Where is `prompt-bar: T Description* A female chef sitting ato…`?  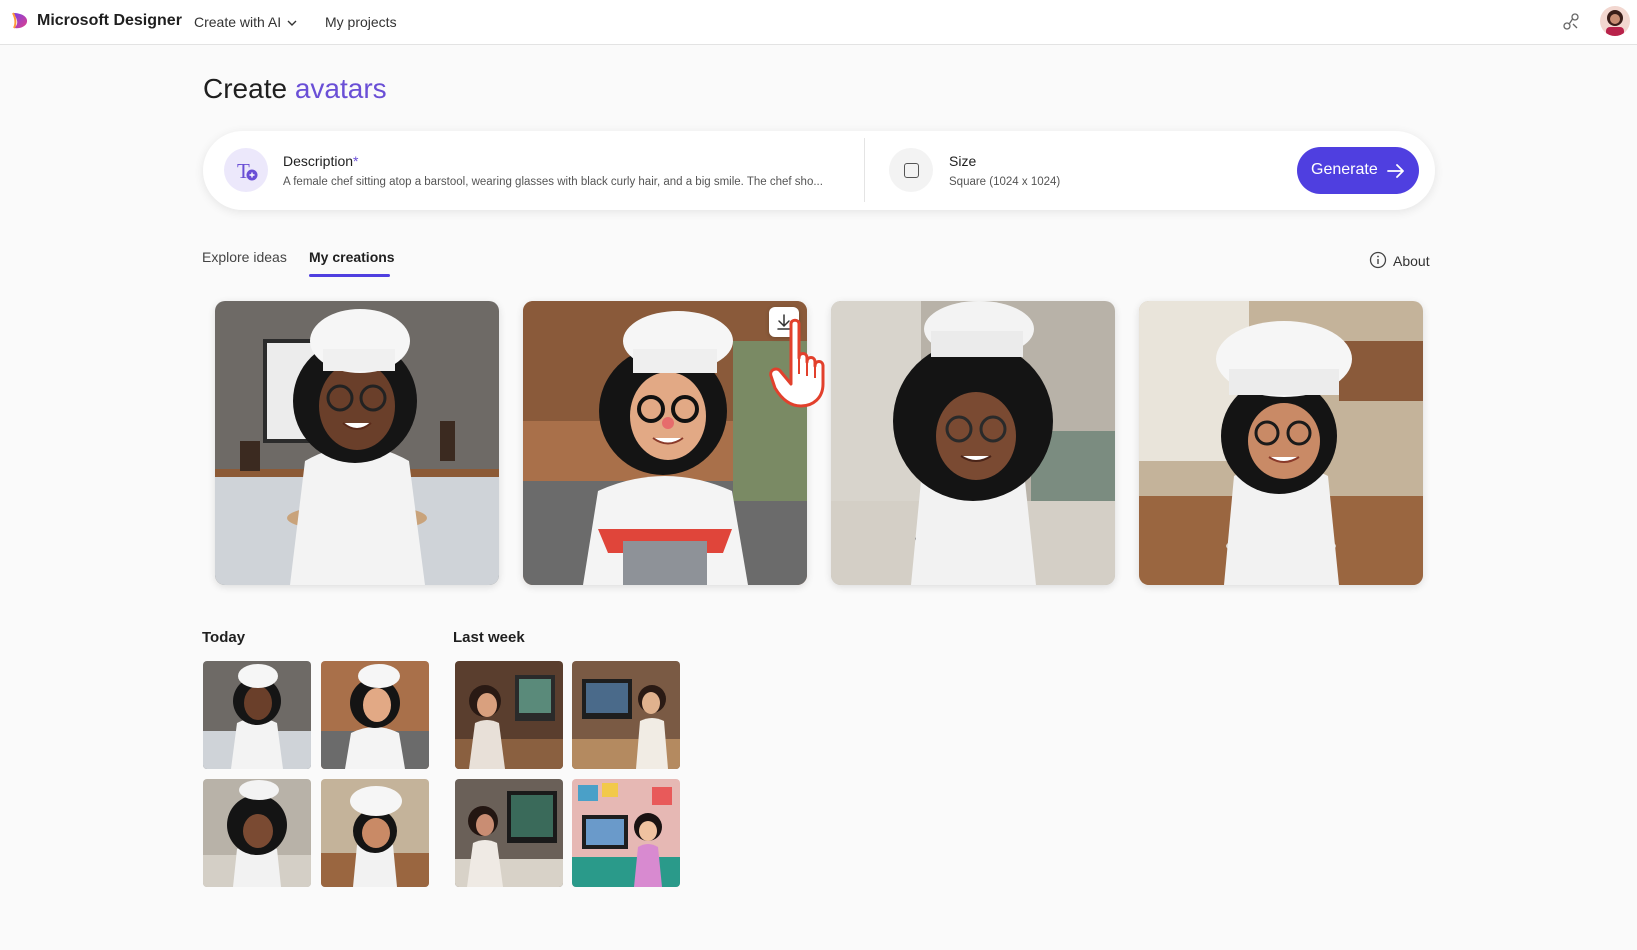 prompt-bar: T Description* A female chef sitting ato… is located at coordinates (819, 170).